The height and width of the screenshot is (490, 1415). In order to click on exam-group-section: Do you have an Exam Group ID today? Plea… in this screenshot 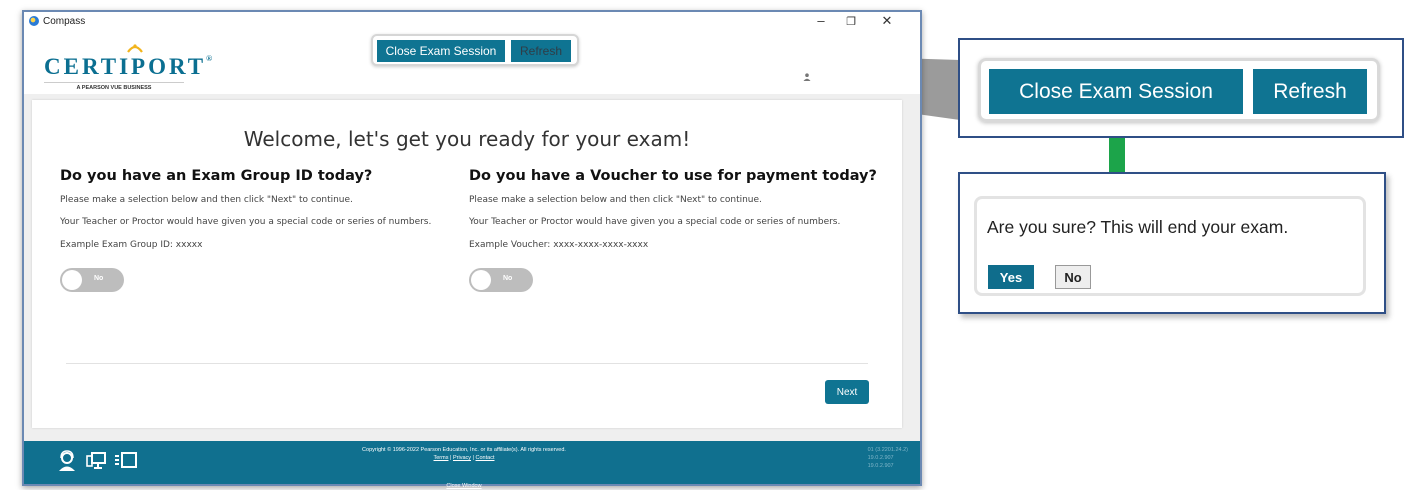, I will do `click(262, 230)`.